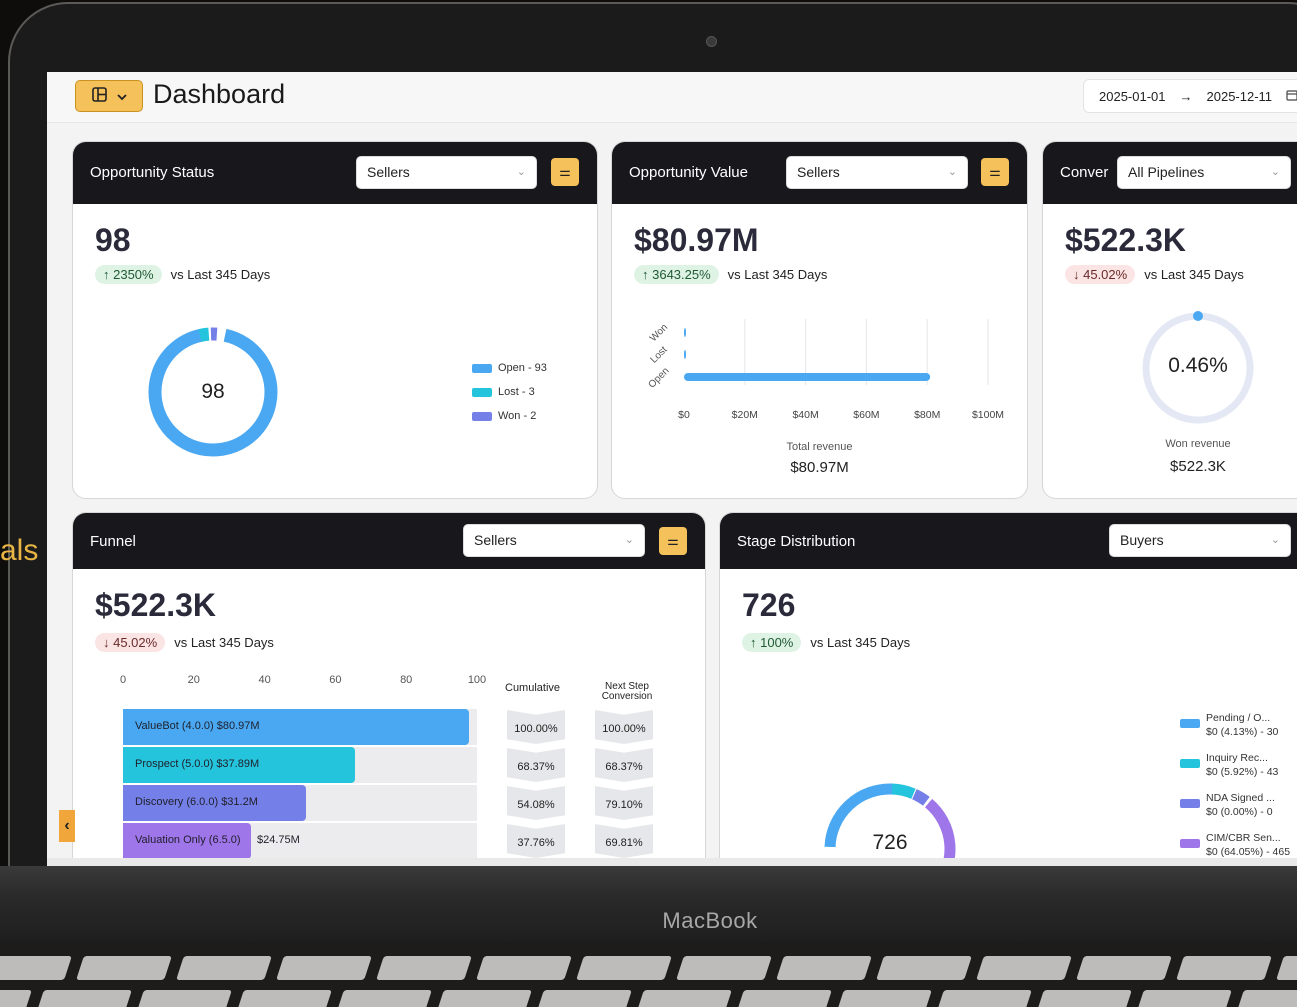 The height and width of the screenshot is (1007, 1297). What do you see at coordinates (264, 680) in the screenshot?
I see `axis-tick-label: 40` at bounding box center [264, 680].